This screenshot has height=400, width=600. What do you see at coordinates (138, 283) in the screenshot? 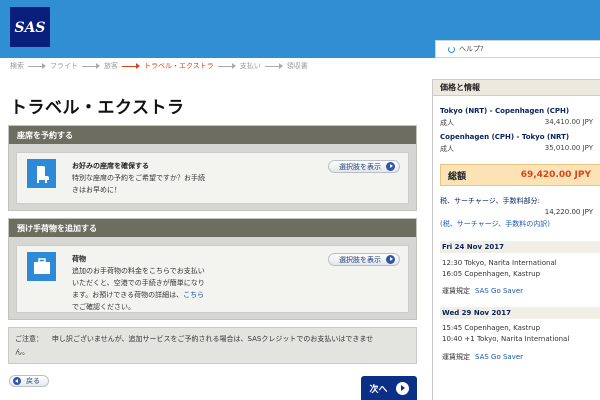
I see `baggage-text-line: いただくと、空港での手続きが簡単になり` at bounding box center [138, 283].